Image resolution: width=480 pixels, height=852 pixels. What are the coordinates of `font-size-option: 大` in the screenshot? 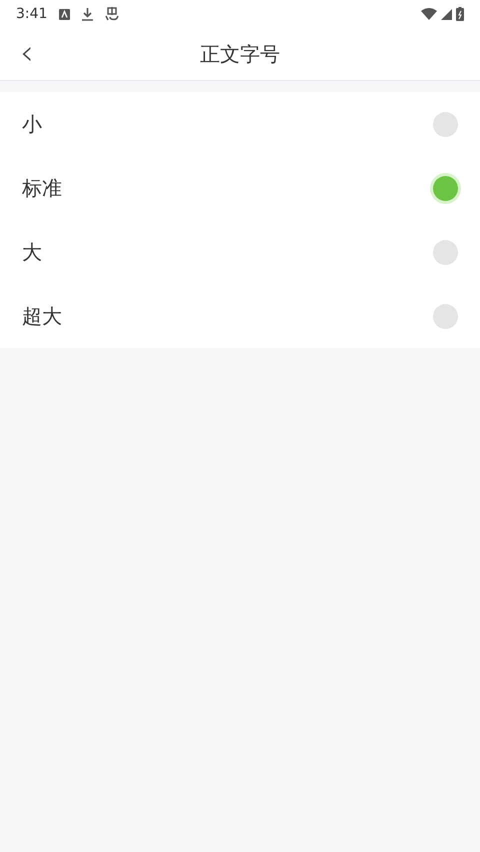 It's located at (240, 252).